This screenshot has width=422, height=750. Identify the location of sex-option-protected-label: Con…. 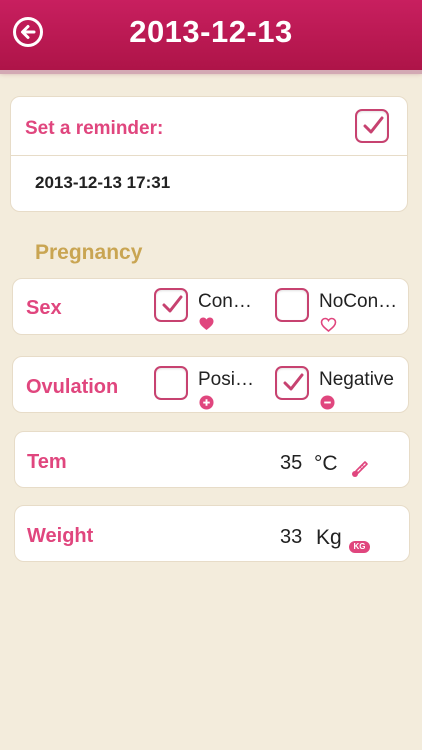
(225, 302).